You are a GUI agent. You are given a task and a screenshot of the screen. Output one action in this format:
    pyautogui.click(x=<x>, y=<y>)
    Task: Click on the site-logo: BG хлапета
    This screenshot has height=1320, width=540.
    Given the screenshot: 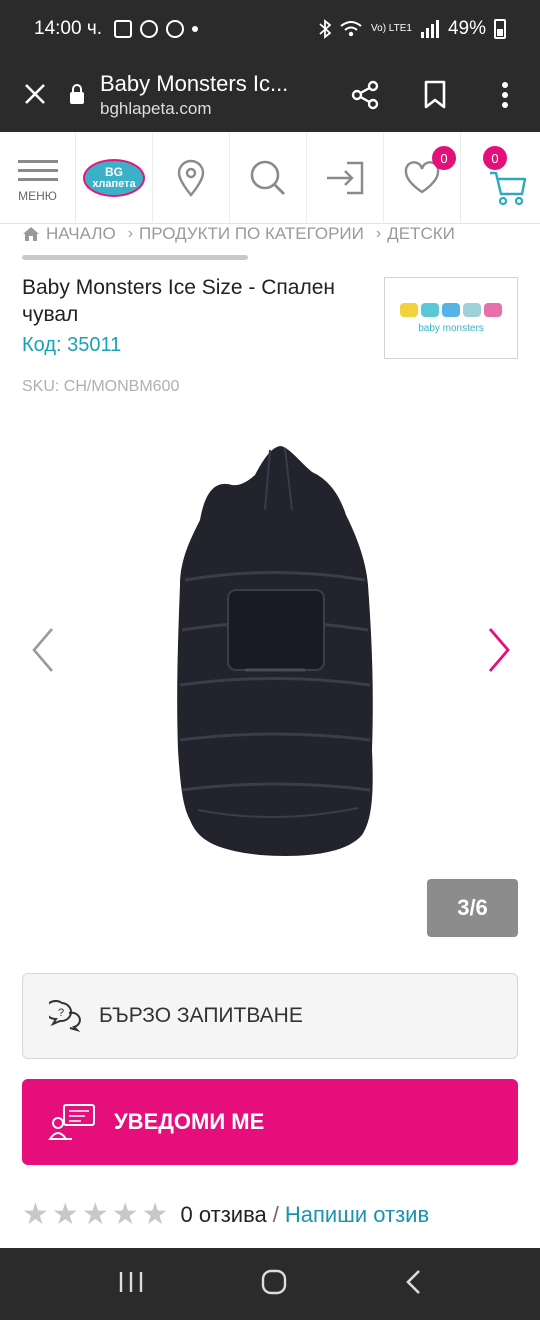 What is the action you would take?
    pyautogui.click(x=114, y=178)
    